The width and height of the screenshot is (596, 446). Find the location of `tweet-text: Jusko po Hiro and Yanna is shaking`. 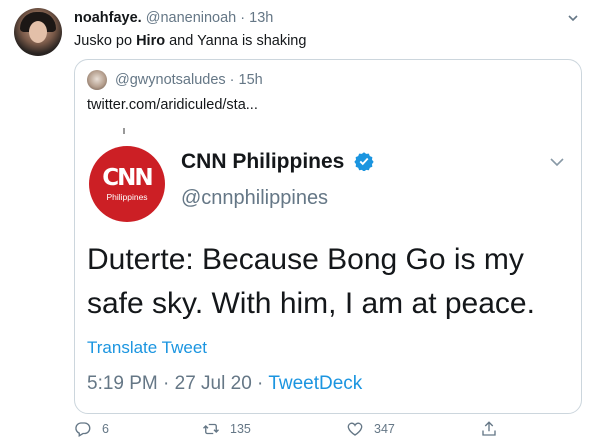

tweet-text: Jusko po Hiro and Yanna is shaking is located at coordinates (190, 41).